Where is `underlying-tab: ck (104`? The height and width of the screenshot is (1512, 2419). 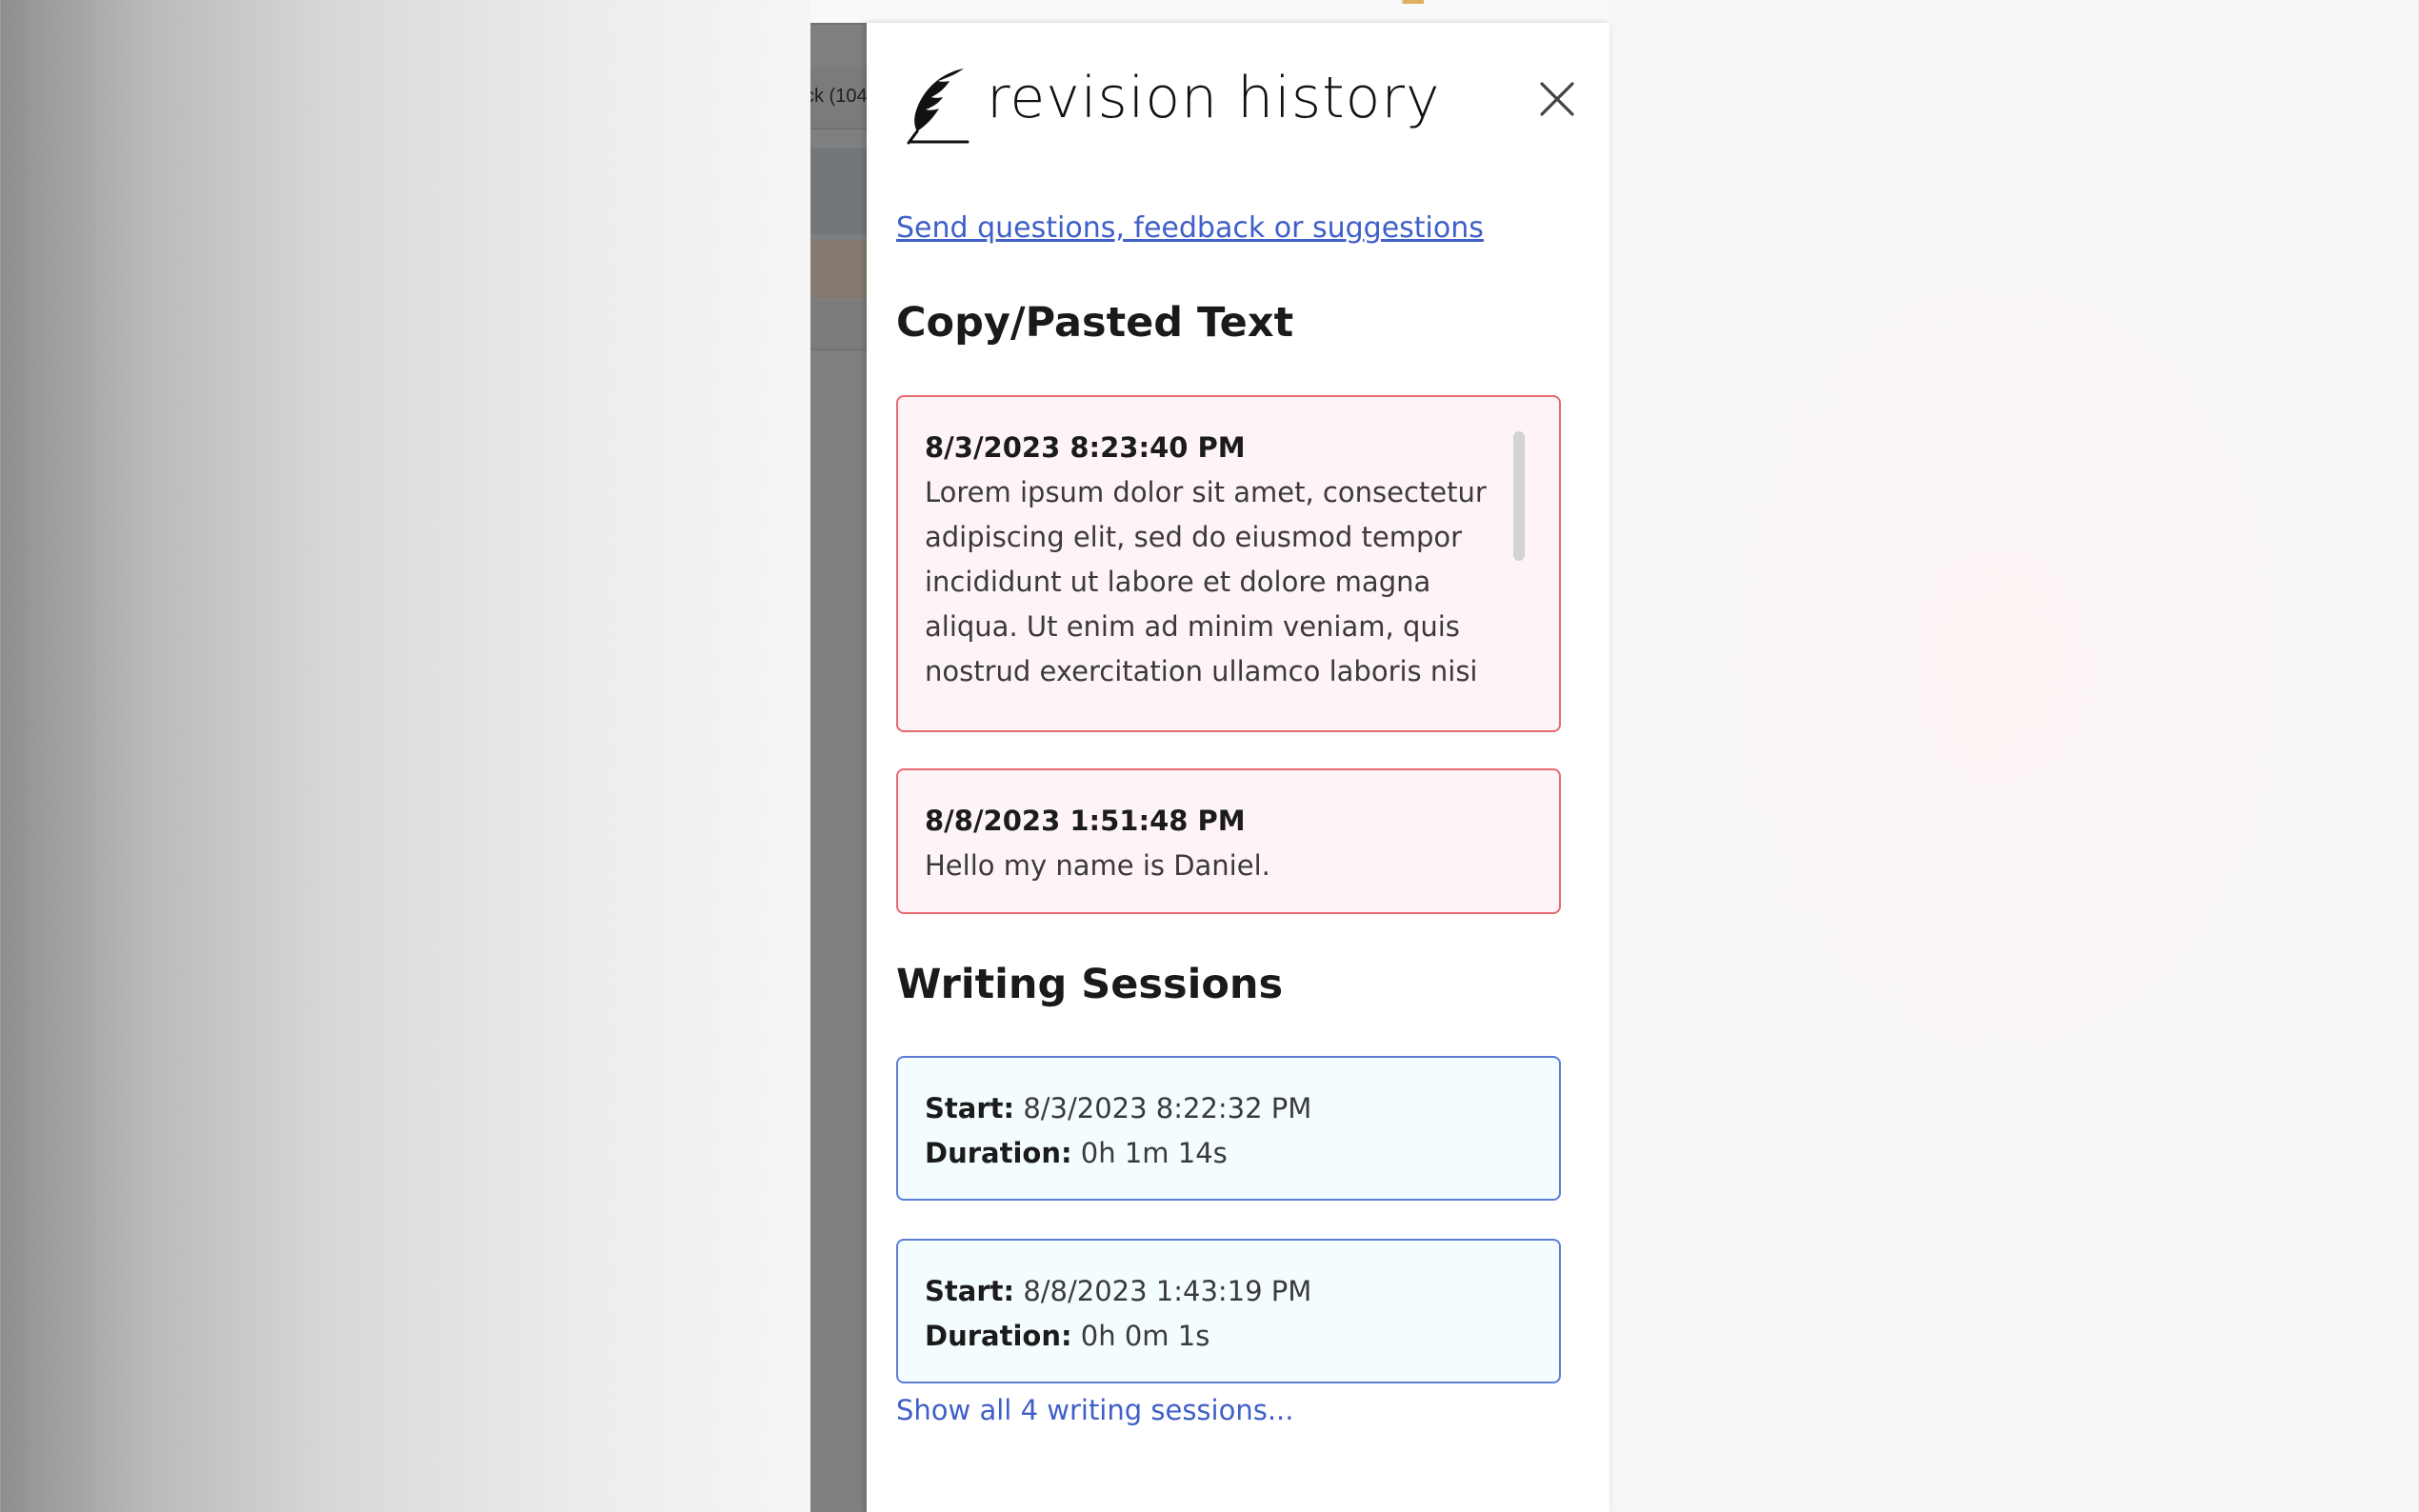 underlying-tab: ck (104 is located at coordinates (838, 98).